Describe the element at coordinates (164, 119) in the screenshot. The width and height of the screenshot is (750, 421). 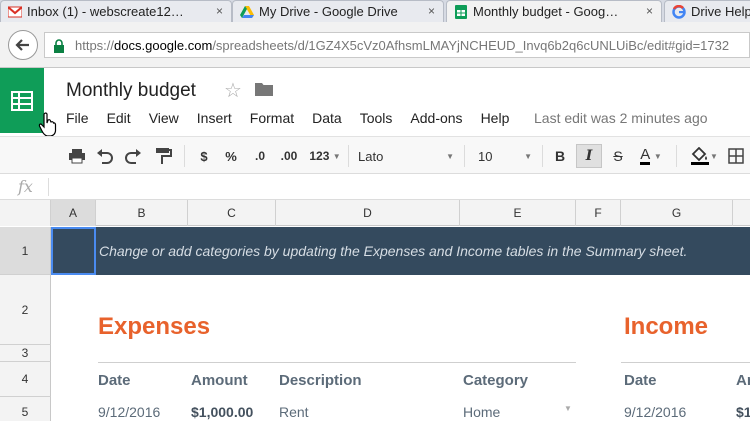
I see `menu-view: View` at that location.